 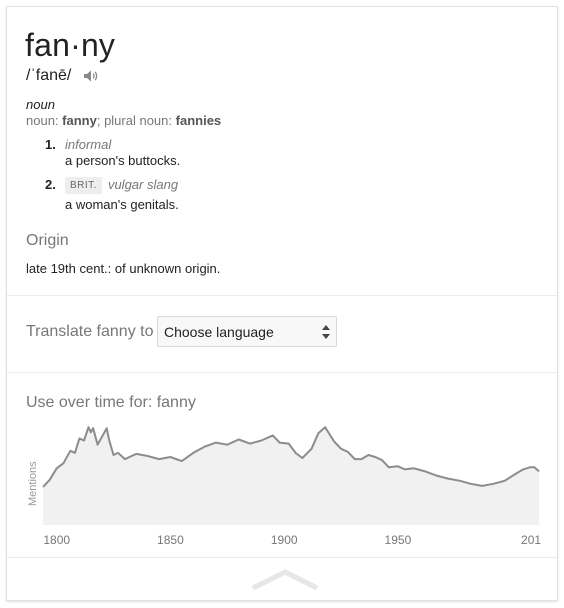 What do you see at coordinates (123, 160) in the screenshot?
I see `sense-definition: a person's buttocks.` at bounding box center [123, 160].